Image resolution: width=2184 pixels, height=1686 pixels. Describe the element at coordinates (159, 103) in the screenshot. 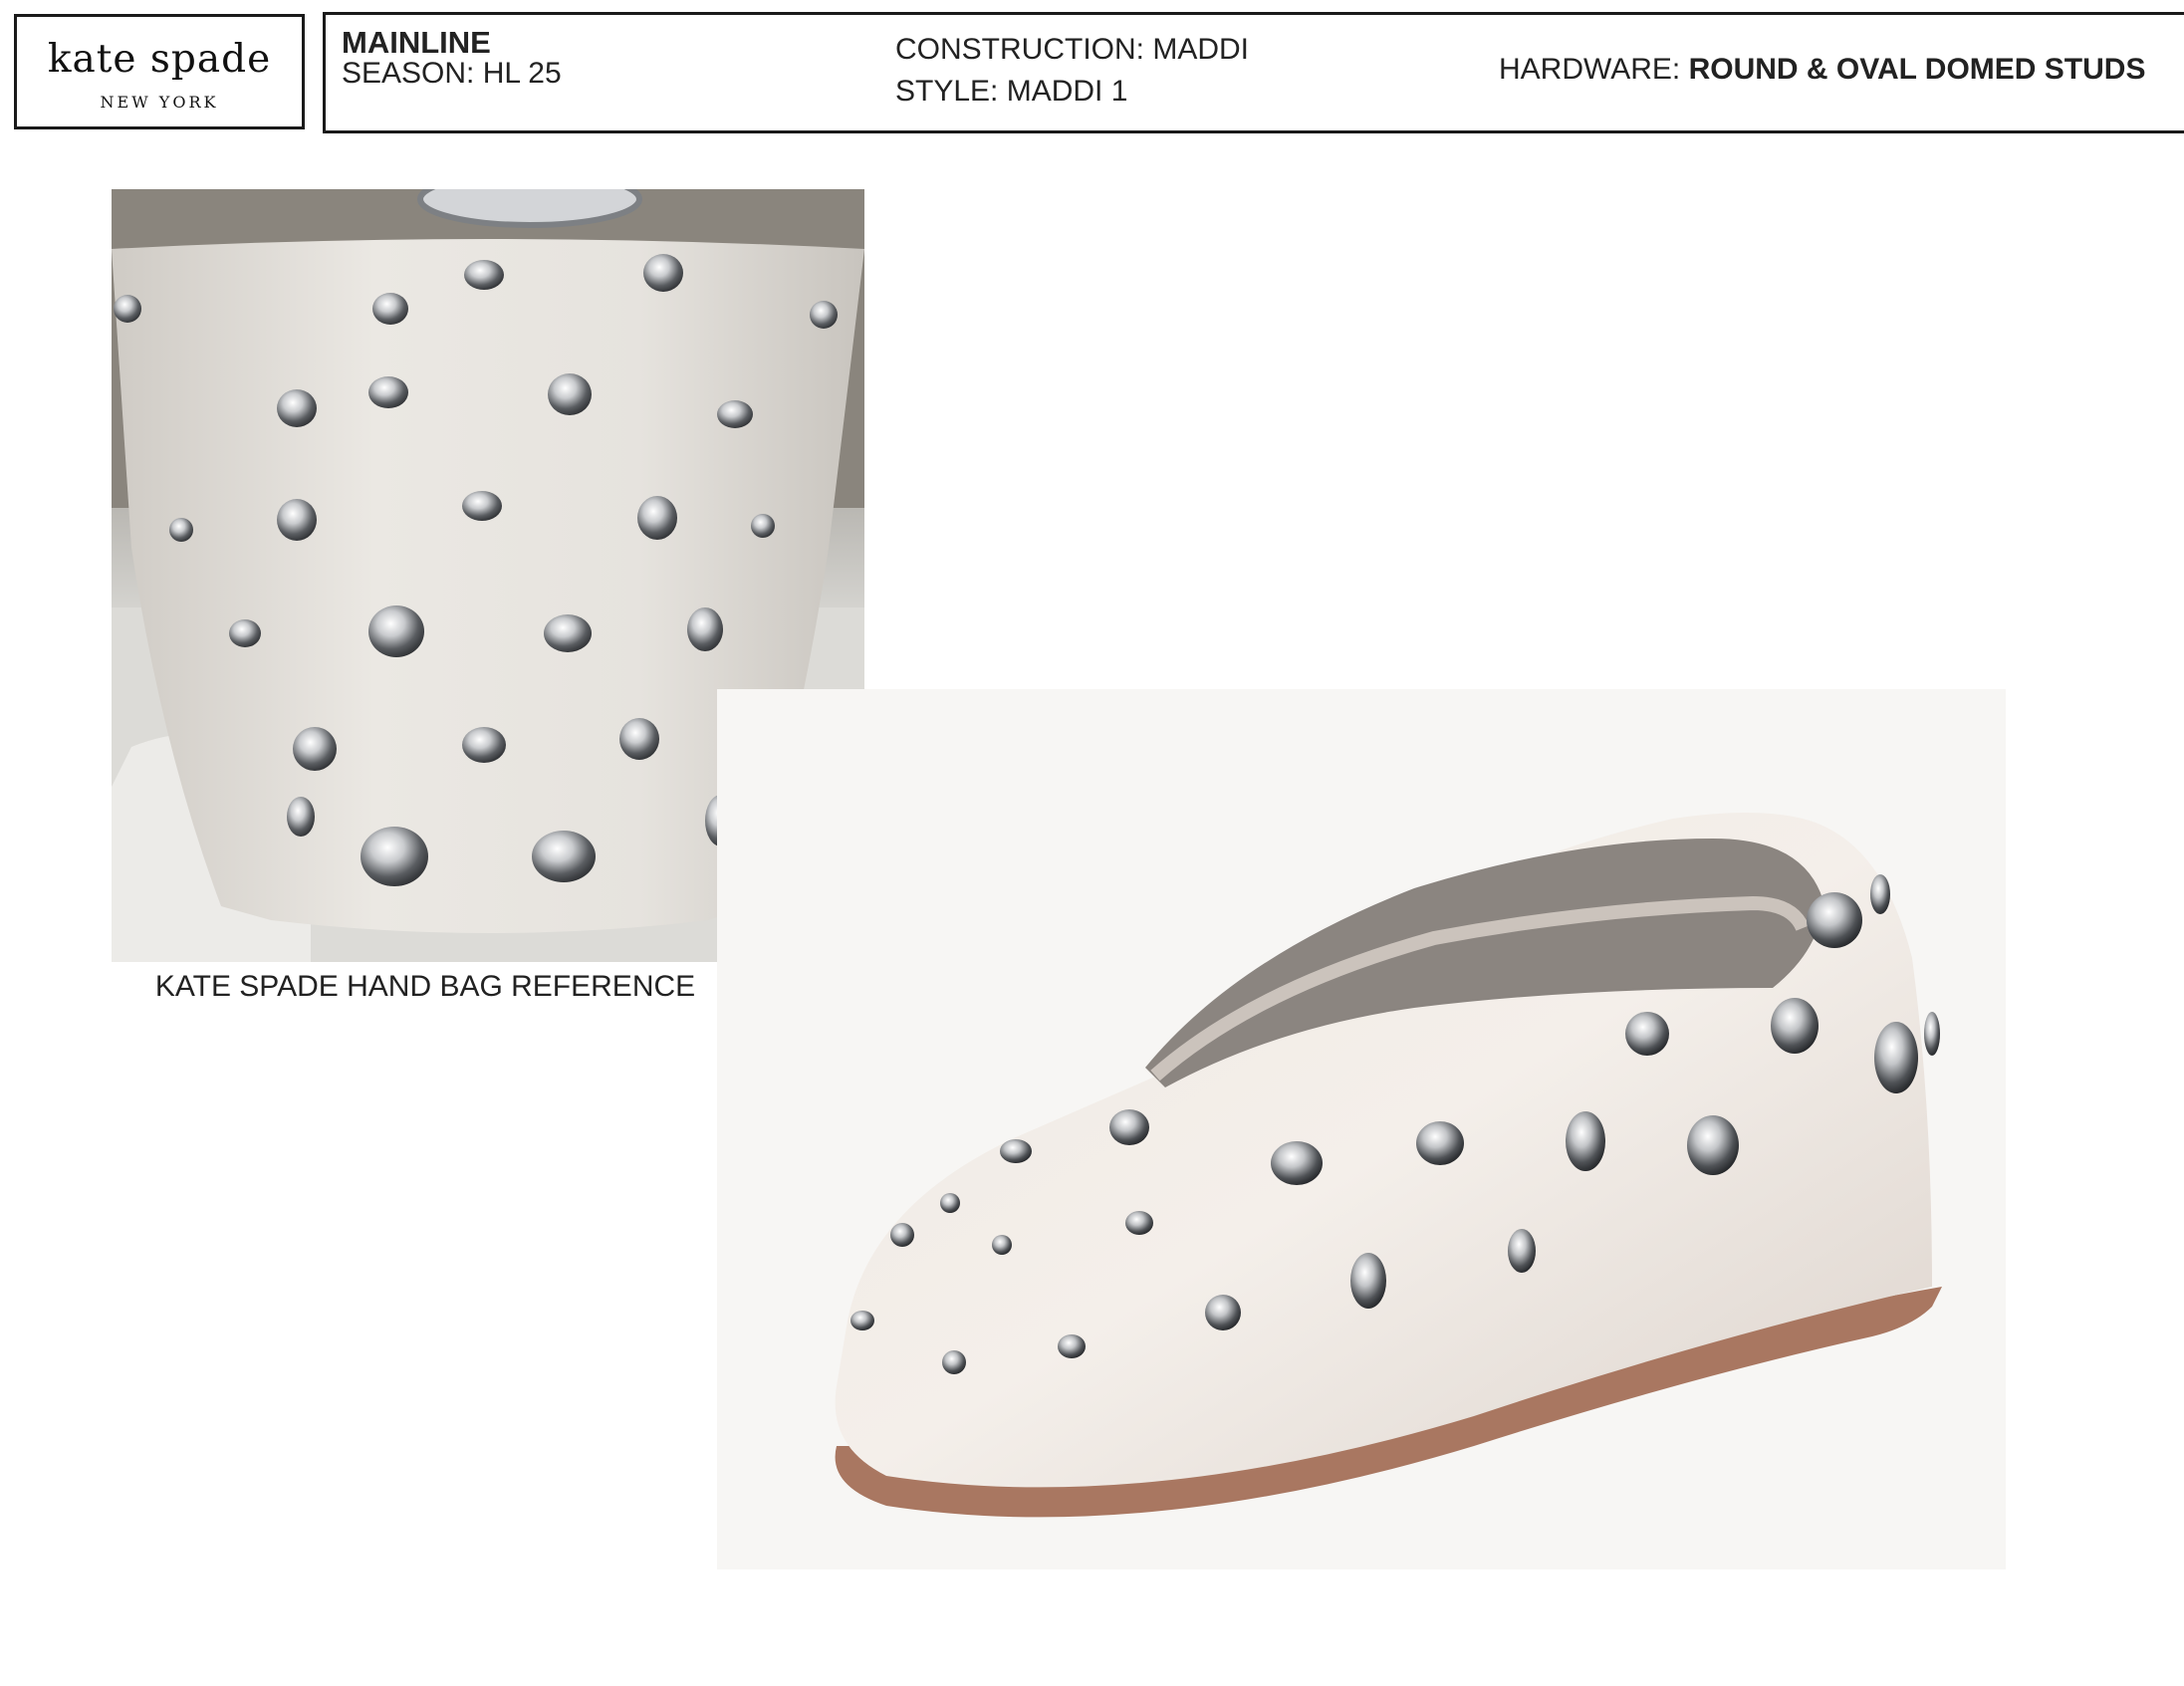

I see `brand-logo-city: NEW YORK` at that location.